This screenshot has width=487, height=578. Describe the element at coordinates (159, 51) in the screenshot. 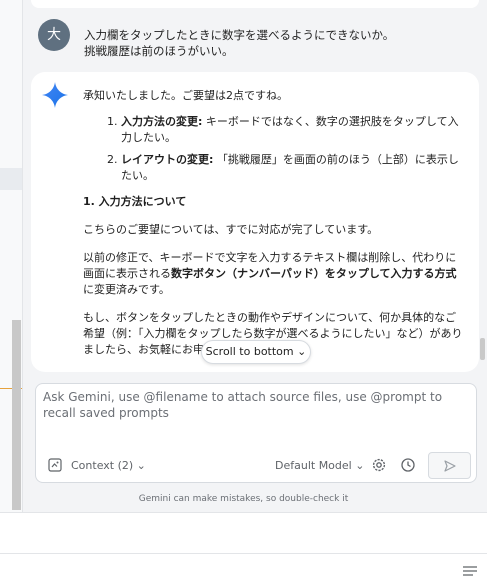

I see `user-message-line: 挑戦履歴は前のほうがいい。` at that location.